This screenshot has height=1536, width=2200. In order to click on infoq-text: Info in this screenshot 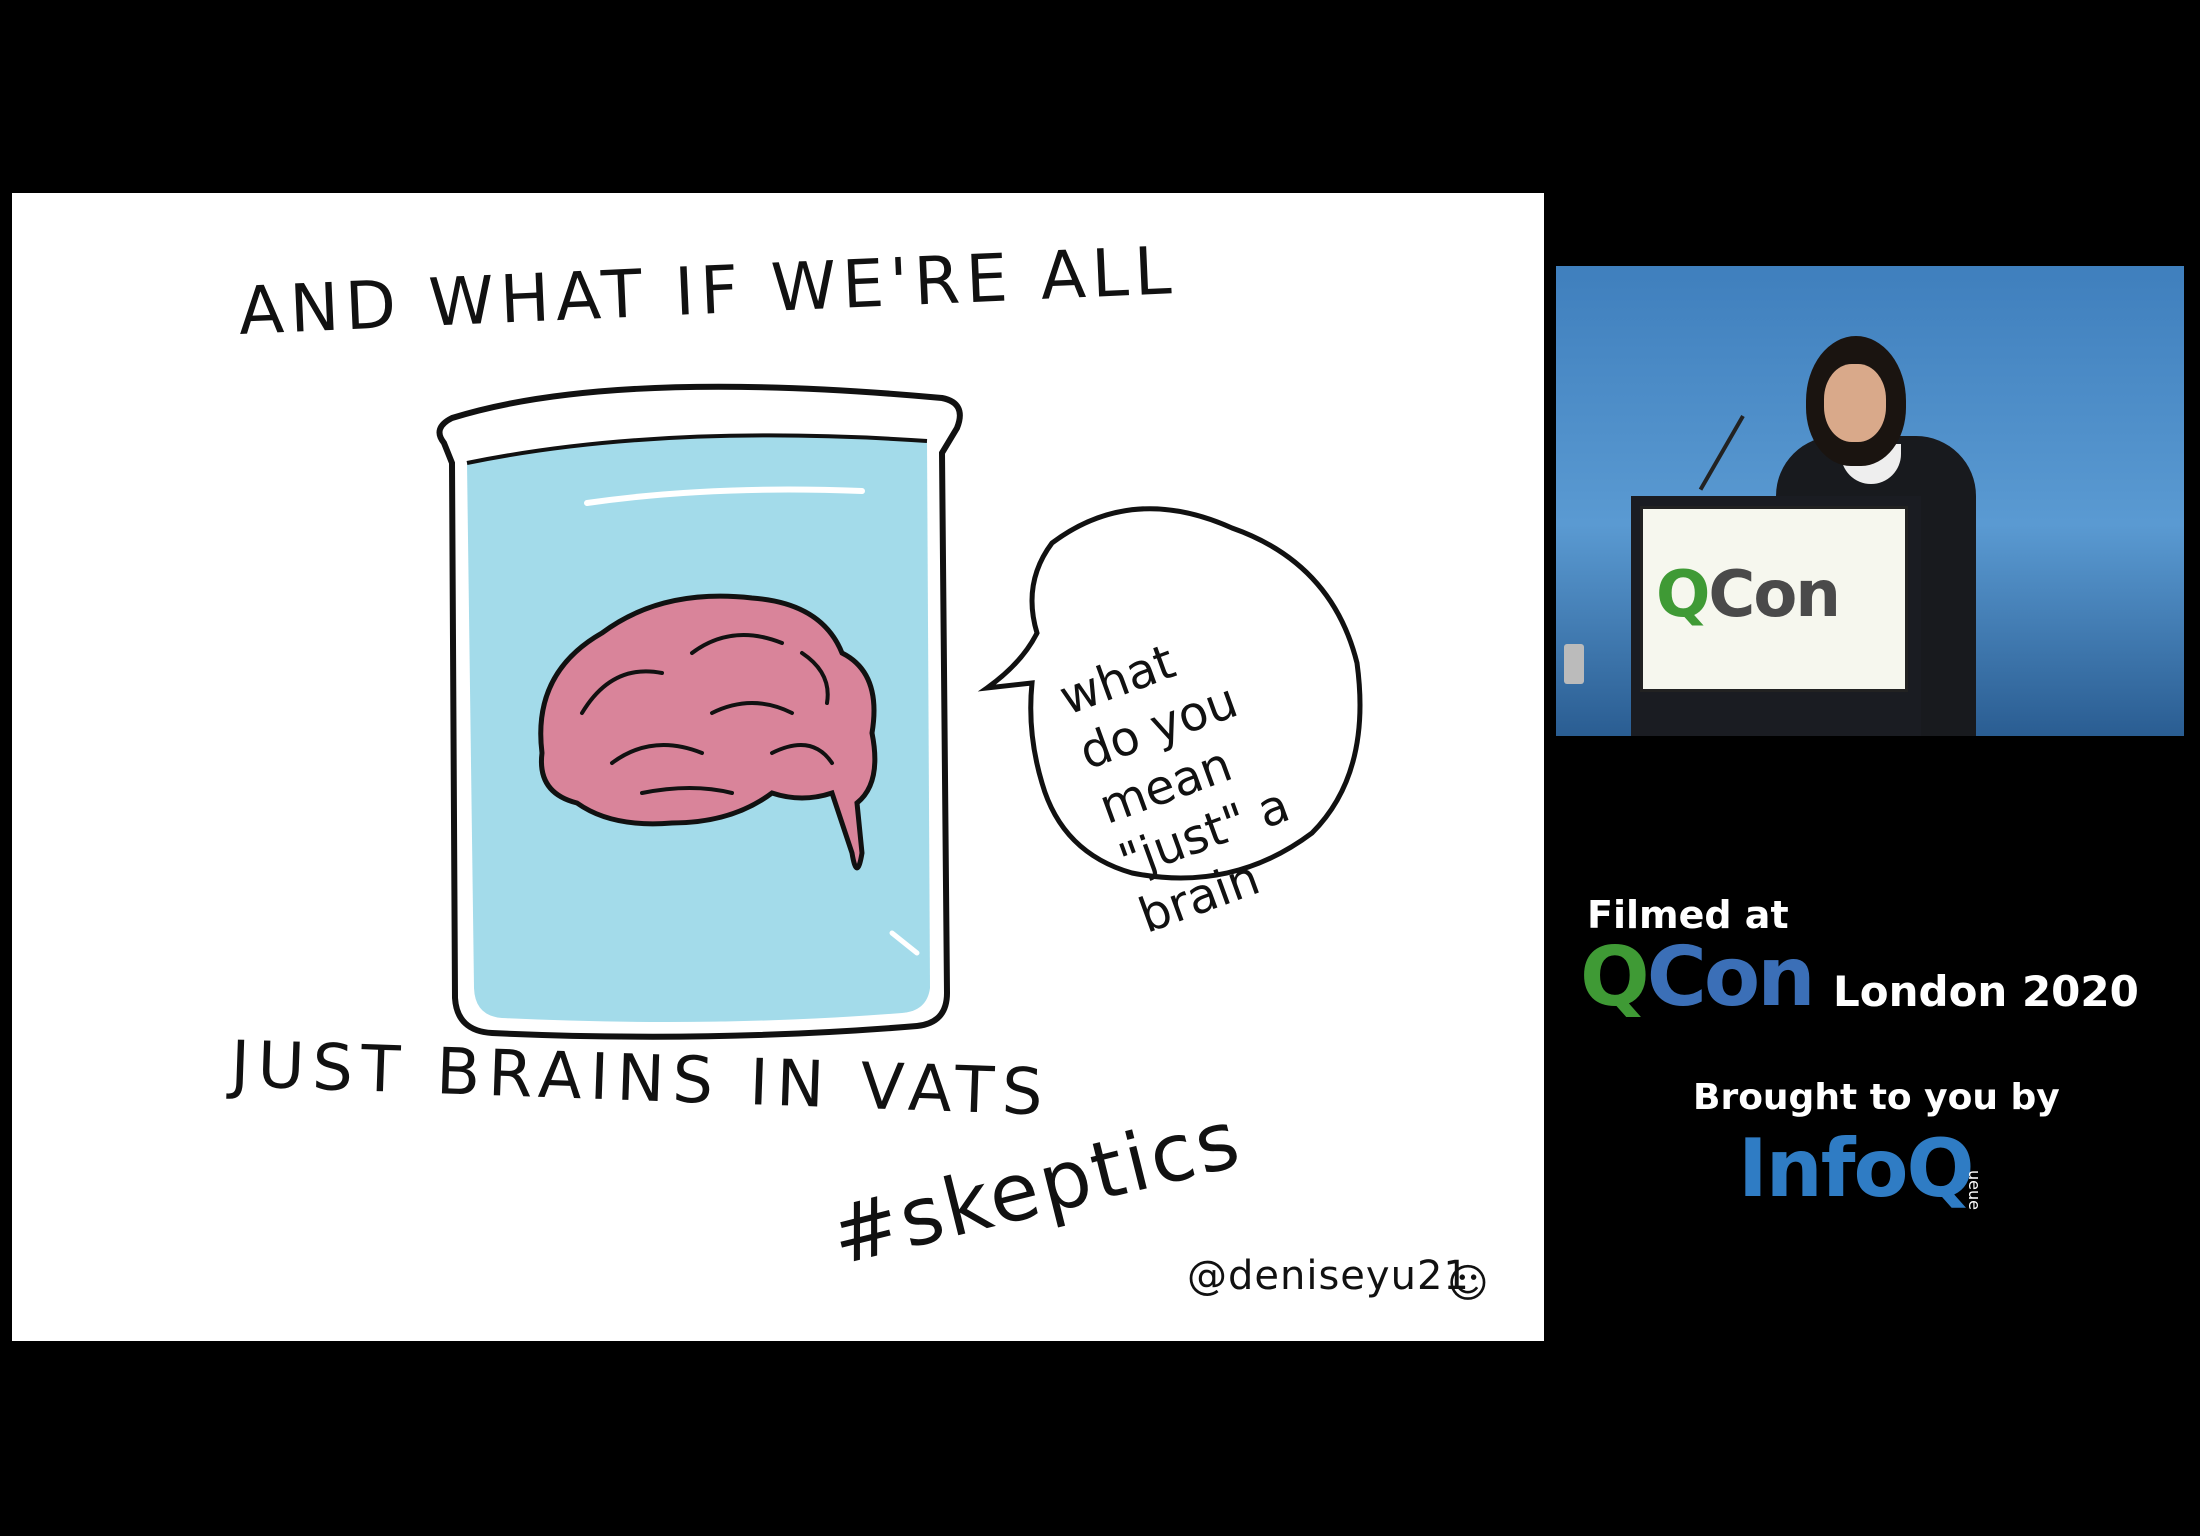, I will do `click(1823, 1168)`.